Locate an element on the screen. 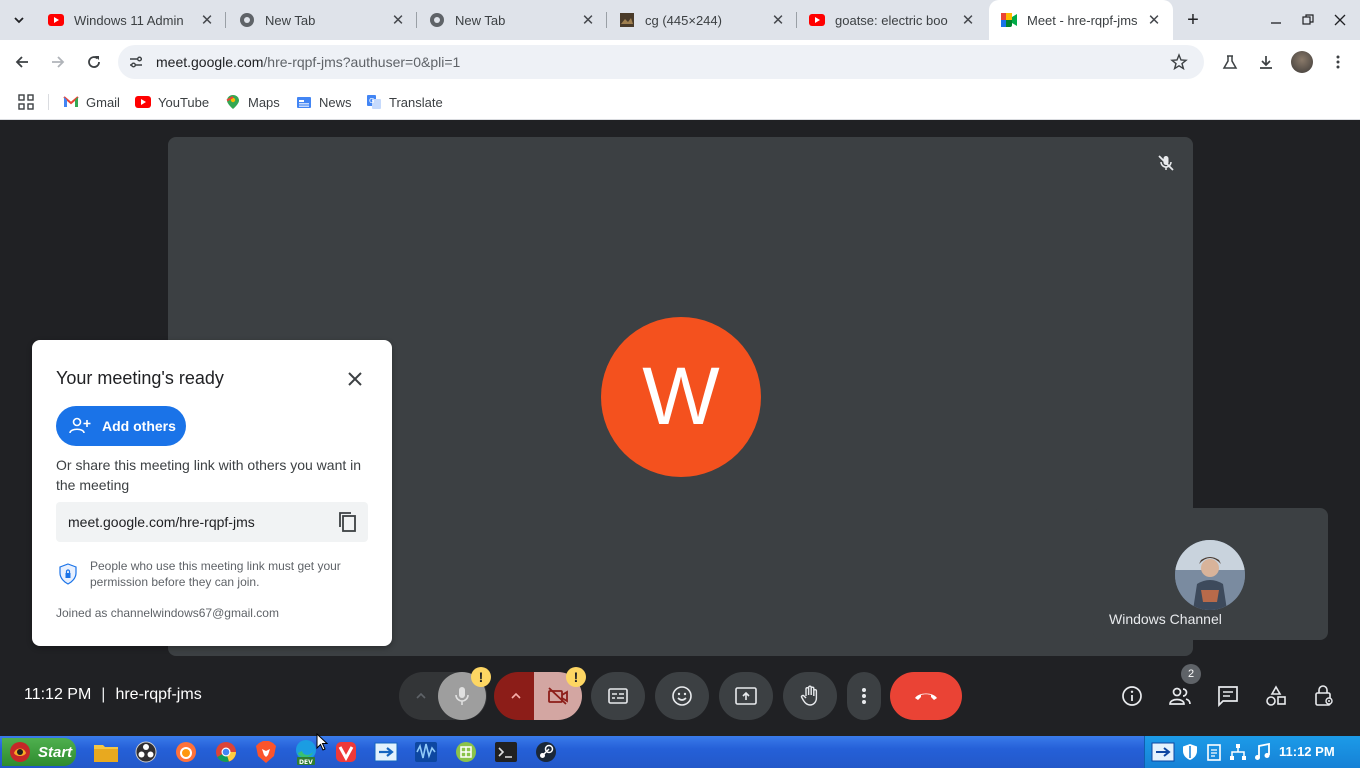 This screenshot has height=768, width=1360. browser-menu-button is located at coordinates (1338, 62).